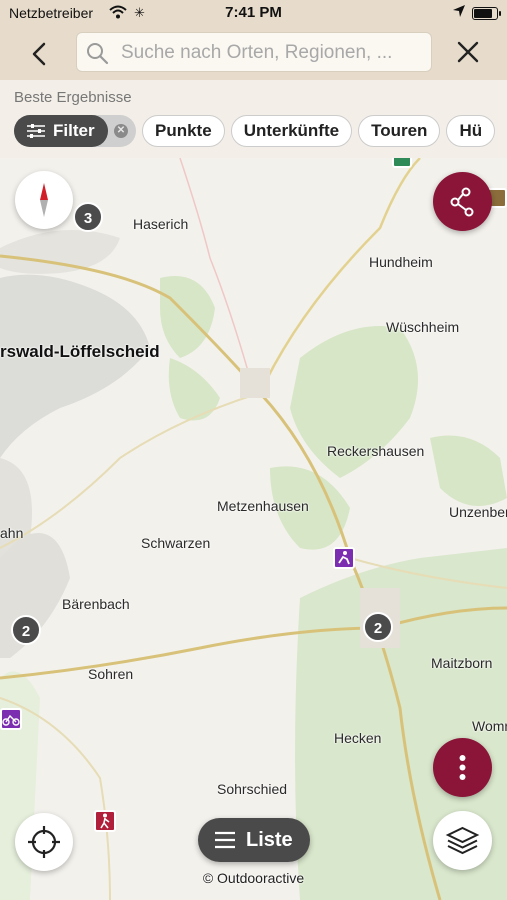  Describe the element at coordinates (176, 543) in the screenshot. I see `place-label: Schwarzen` at that location.